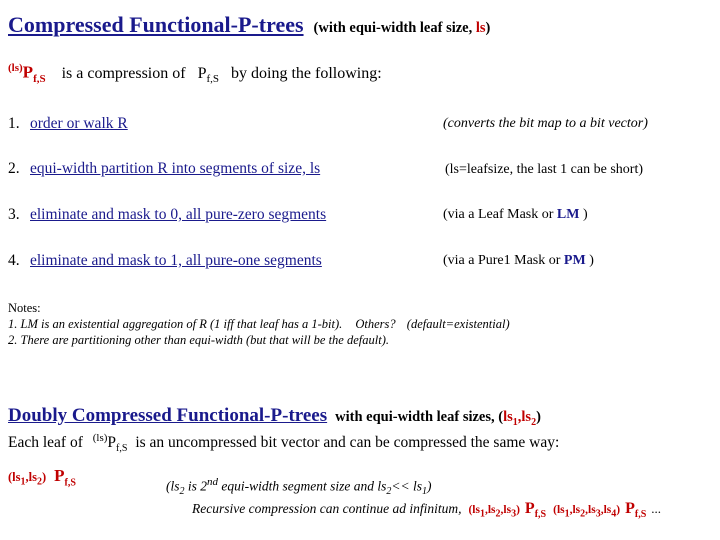 The height and width of the screenshot is (540, 720). What do you see at coordinates (538, 417) in the screenshot?
I see `section2-suffix-post: )` at bounding box center [538, 417].